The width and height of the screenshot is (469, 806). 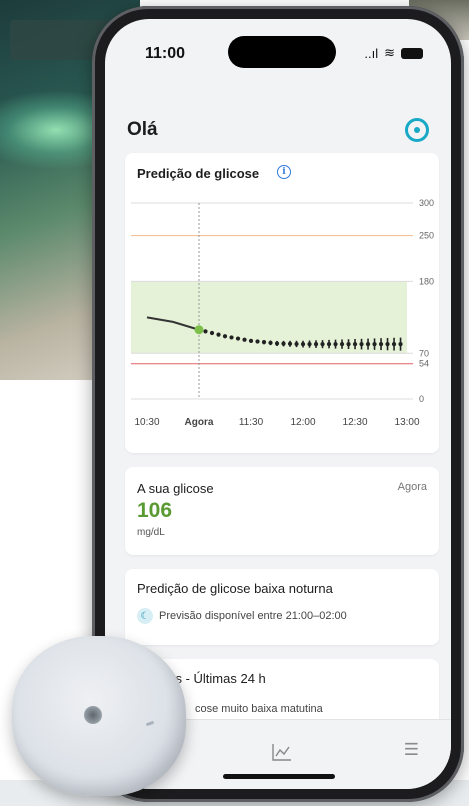 I want to click on battery-icon, so click(x=412, y=53).